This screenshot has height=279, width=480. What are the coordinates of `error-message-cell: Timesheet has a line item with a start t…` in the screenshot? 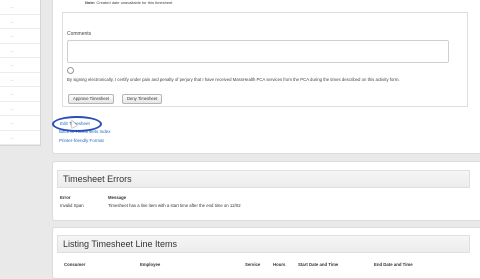 It's located at (174, 205).